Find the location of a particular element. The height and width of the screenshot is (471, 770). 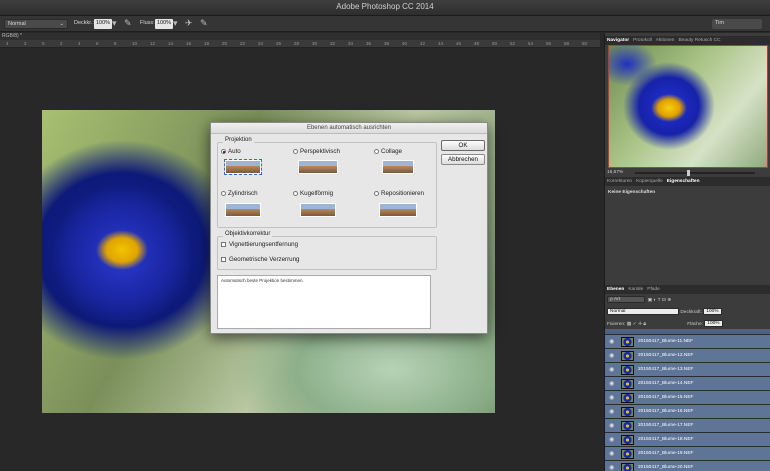

layer-row: ◉ 20150417_Blume-20.NEF is located at coordinates (687, 466).